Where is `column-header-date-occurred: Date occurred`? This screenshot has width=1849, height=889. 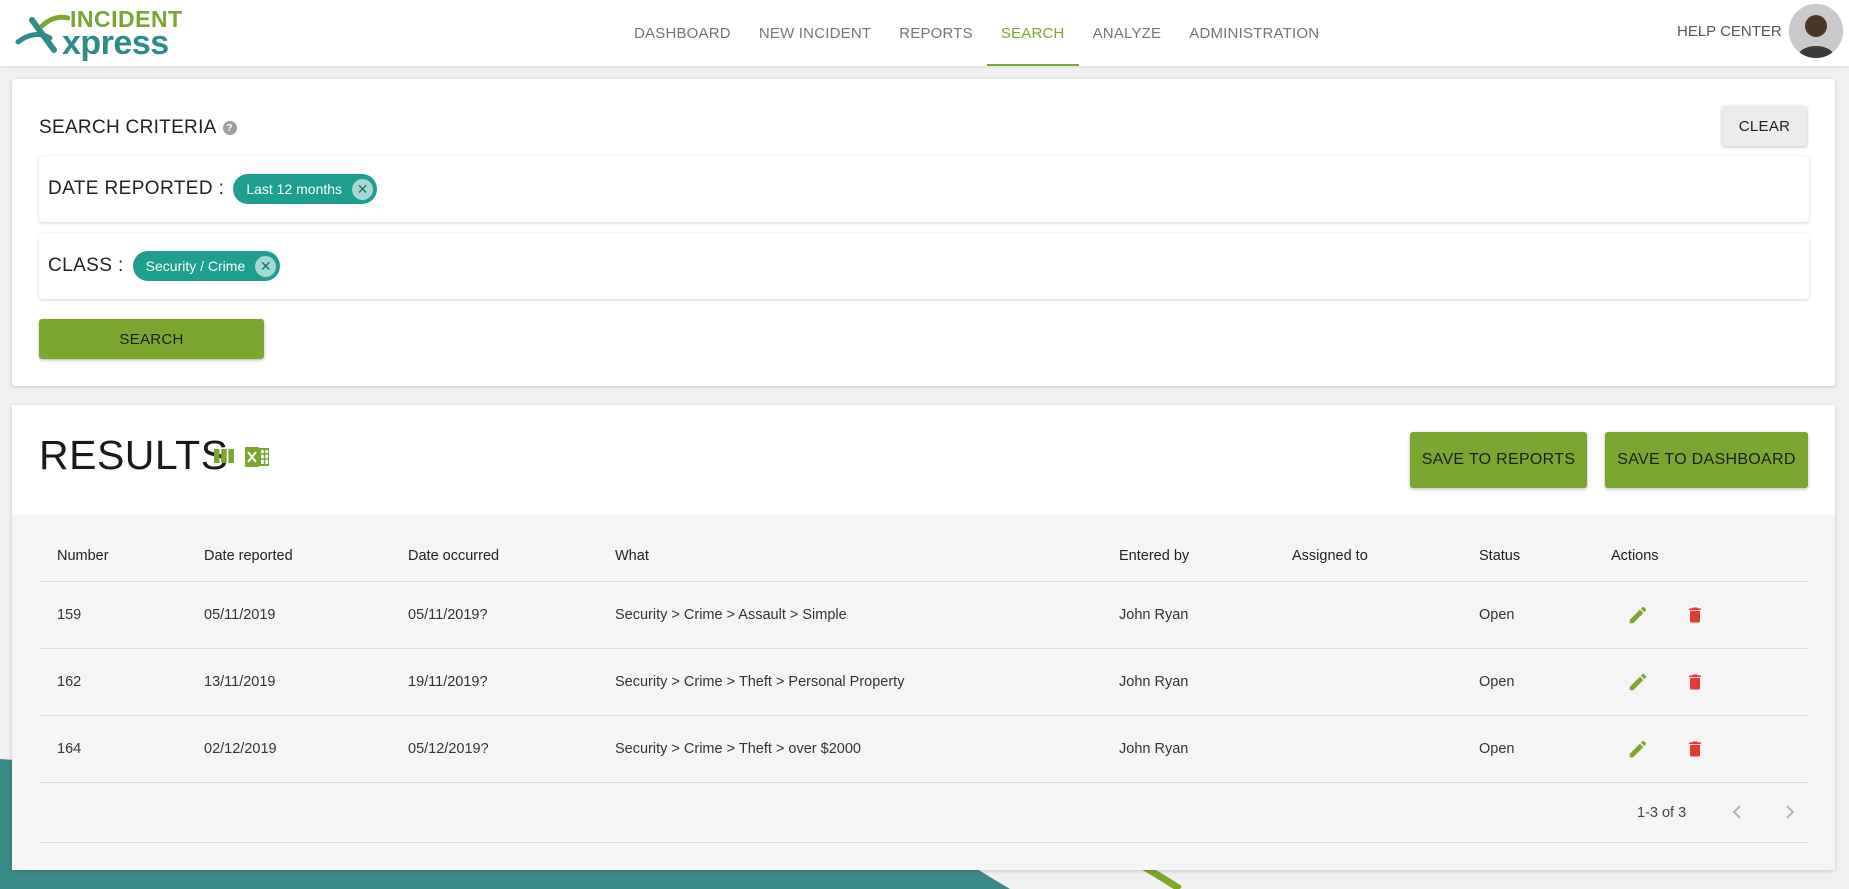 column-header-date-occurred: Date occurred is located at coordinates (453, 548).